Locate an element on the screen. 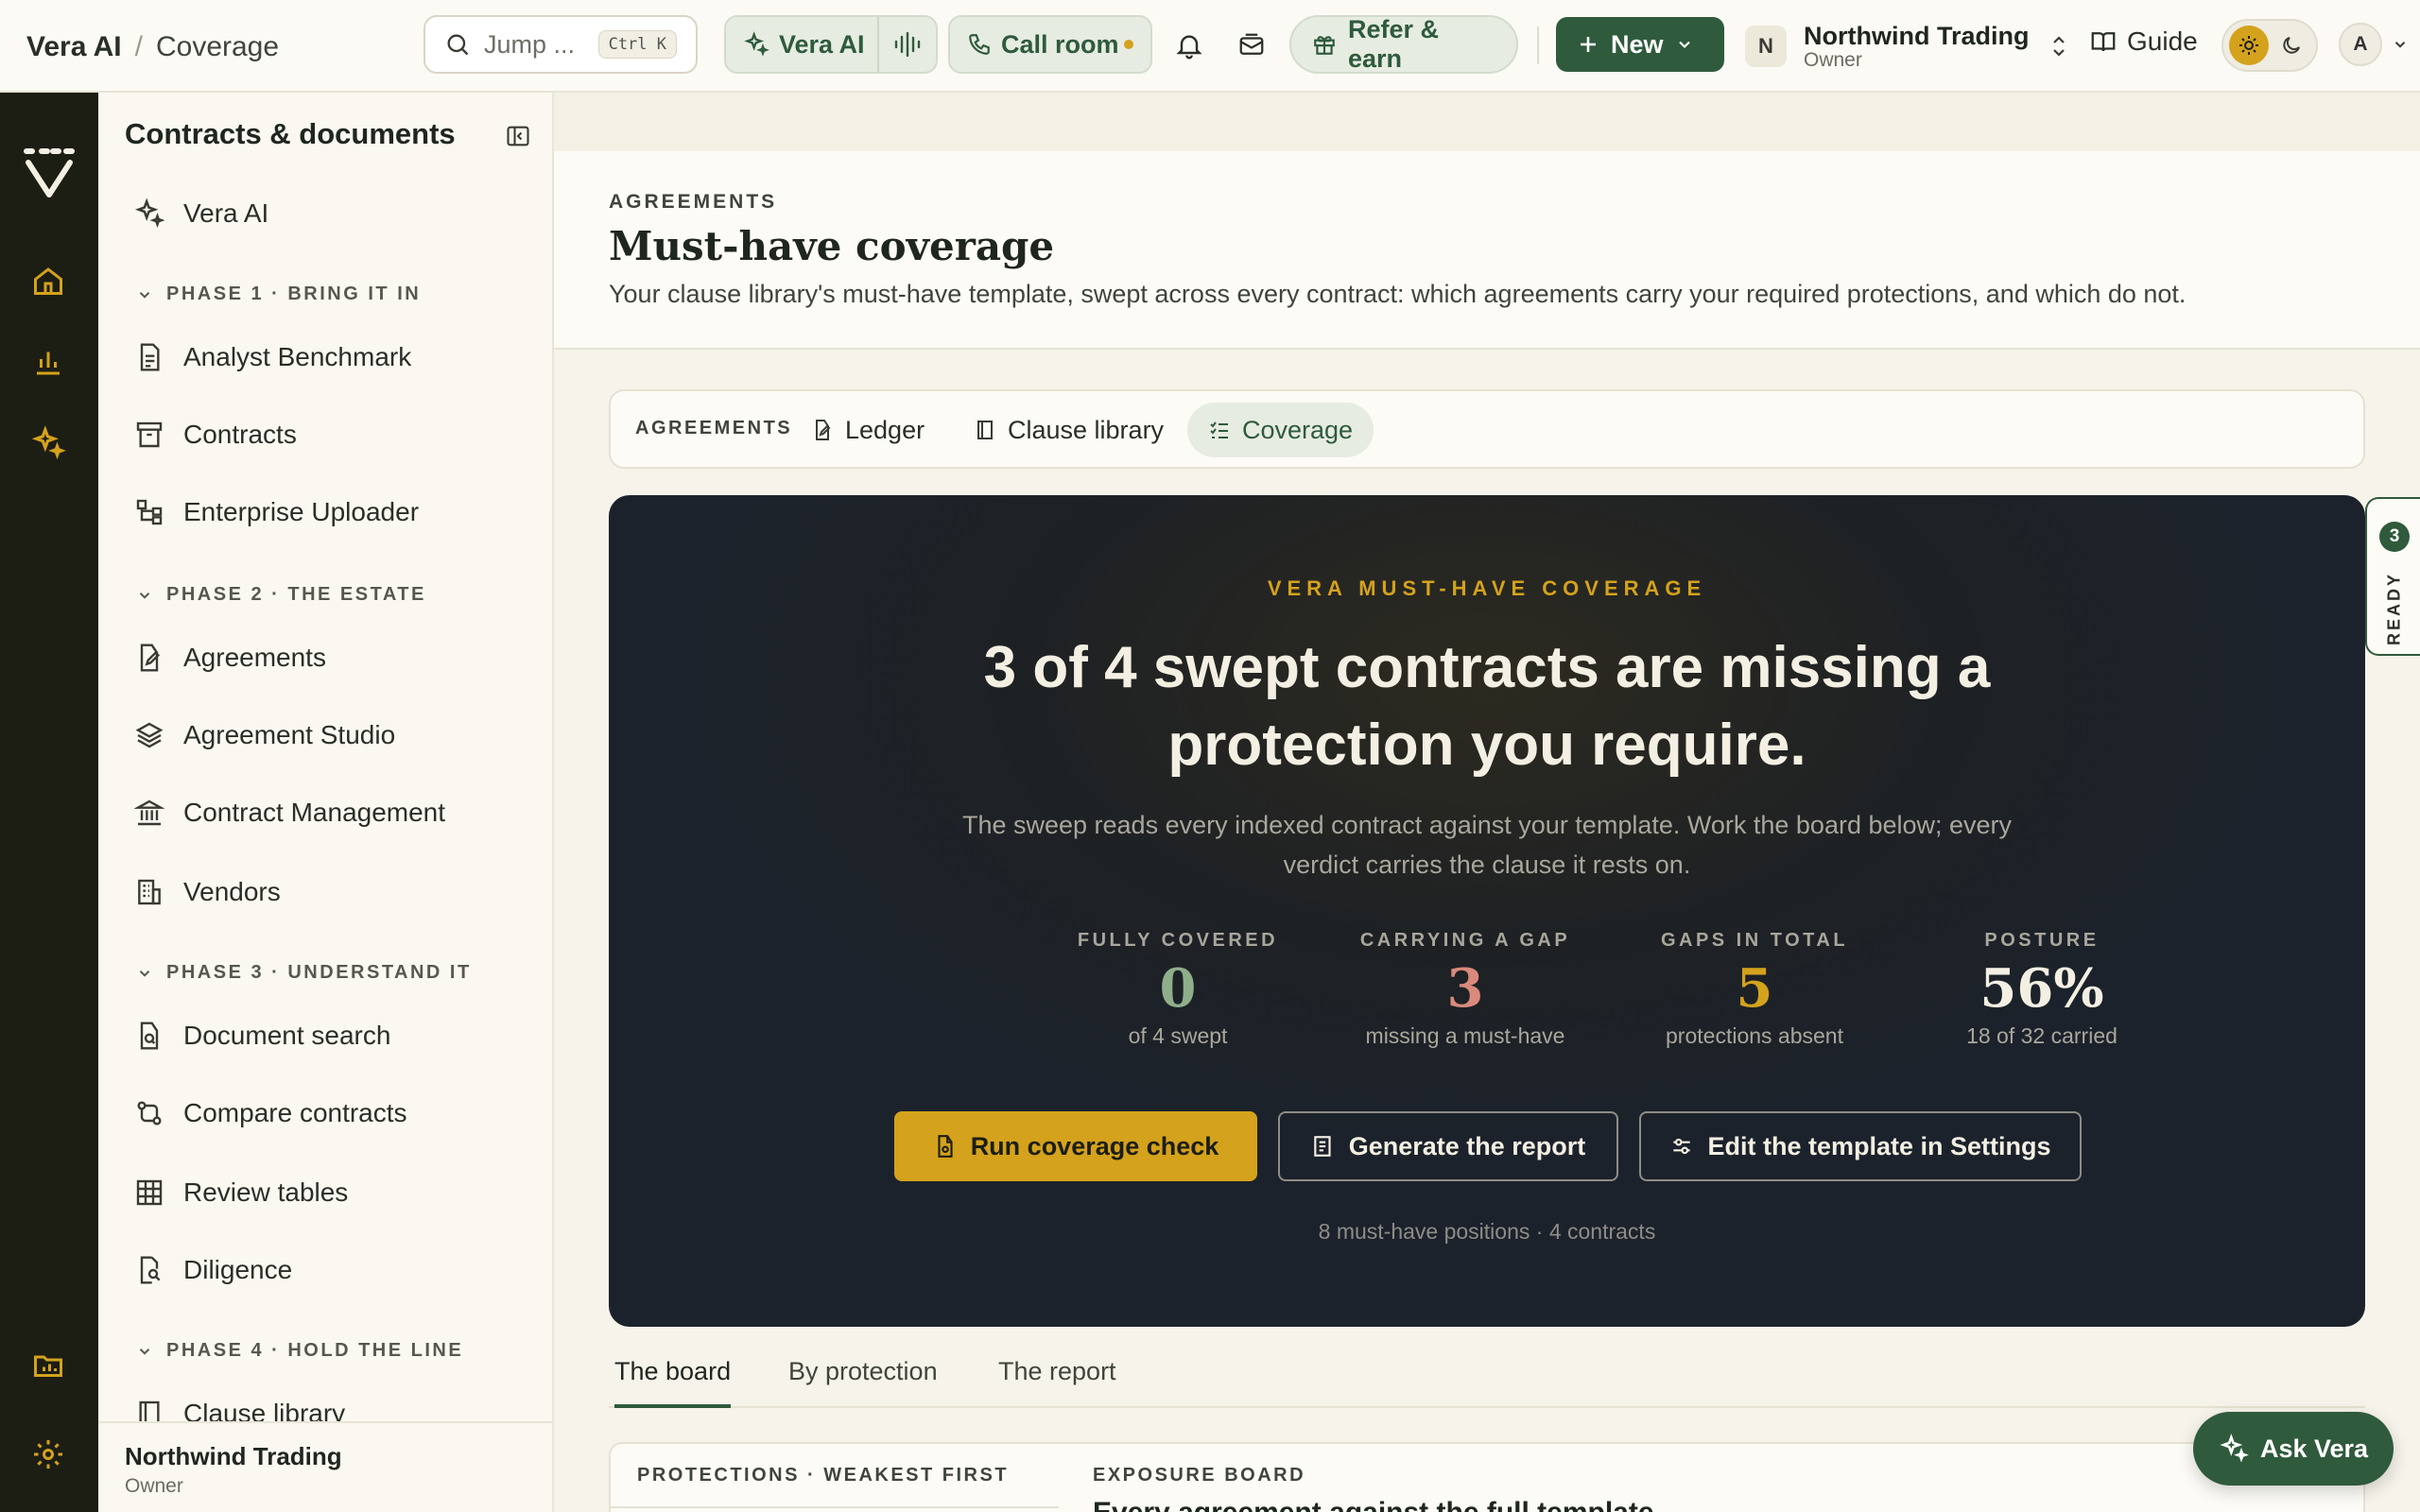 This screenshot has width=2420, height=1512. sidebar-item-contract-management: Contract Management is located at coordinates (288, 812).